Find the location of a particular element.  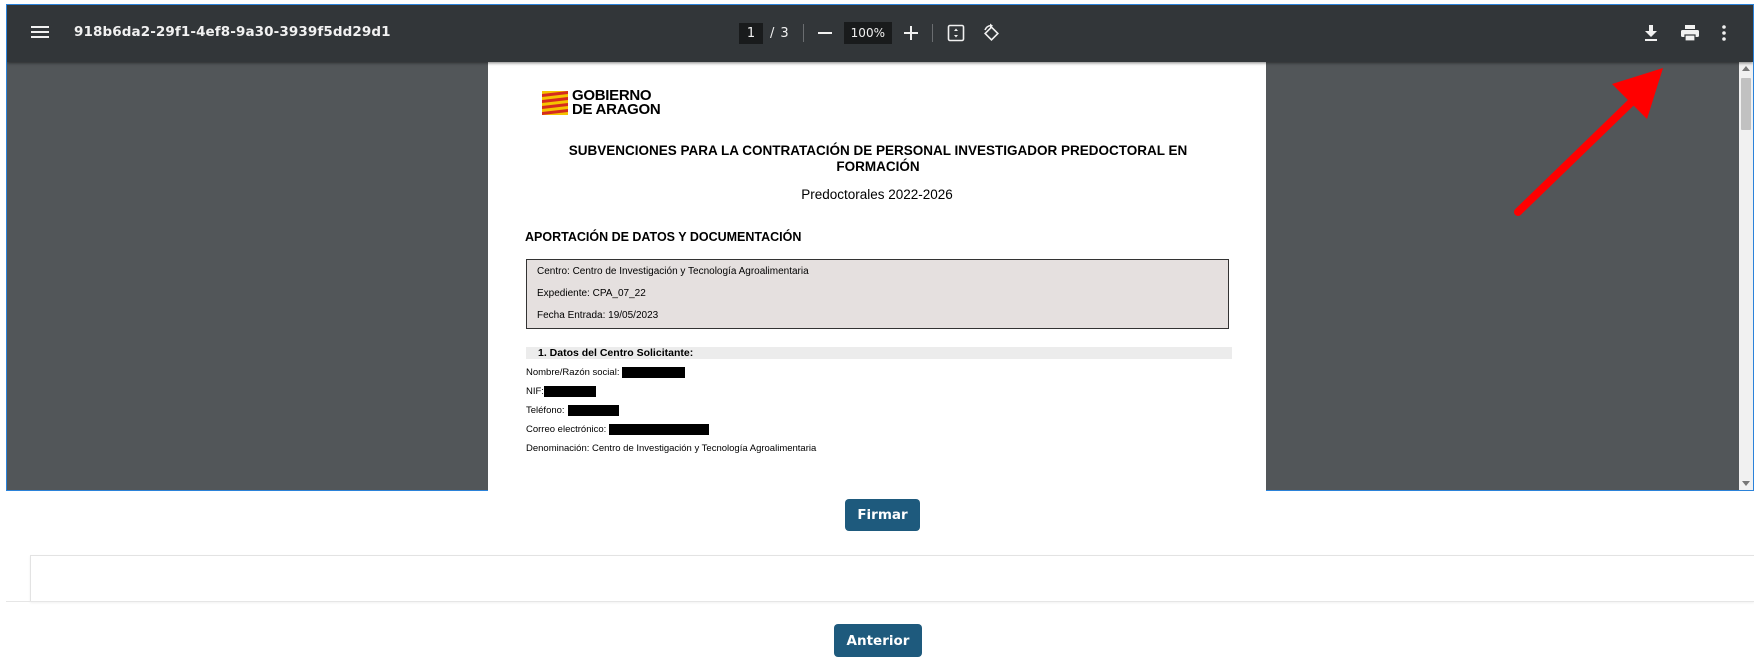

page-number-input: 1 is located at coordinates (751, 33).